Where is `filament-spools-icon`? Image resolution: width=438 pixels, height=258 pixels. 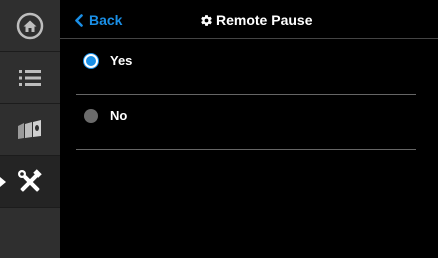
filament-spools-icon is located at coordinates (29, 129).